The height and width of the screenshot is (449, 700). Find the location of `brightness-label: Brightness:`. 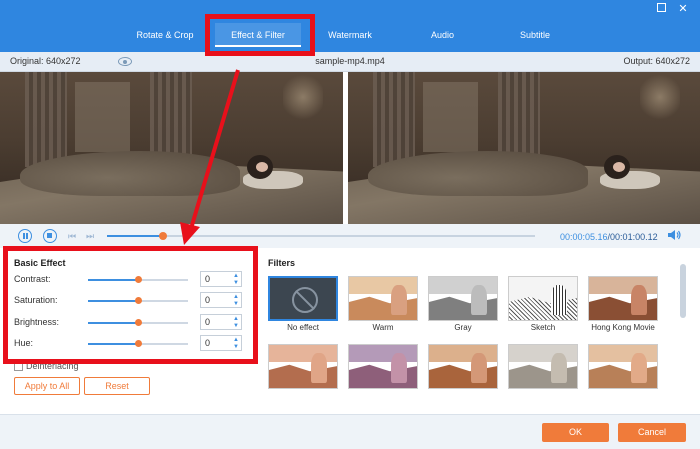

brightness-label: Brightness: is located at coordinates (37, 322).